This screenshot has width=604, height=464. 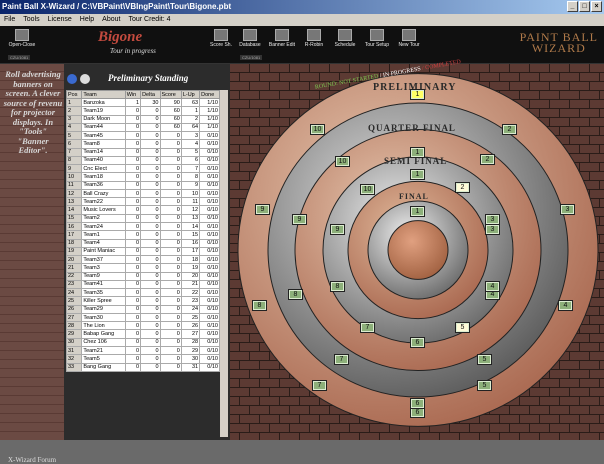 What do you see at coordinates (190, 144) in the screenshot?
I see `table-cell: 4` at bounding box center [190, 144].